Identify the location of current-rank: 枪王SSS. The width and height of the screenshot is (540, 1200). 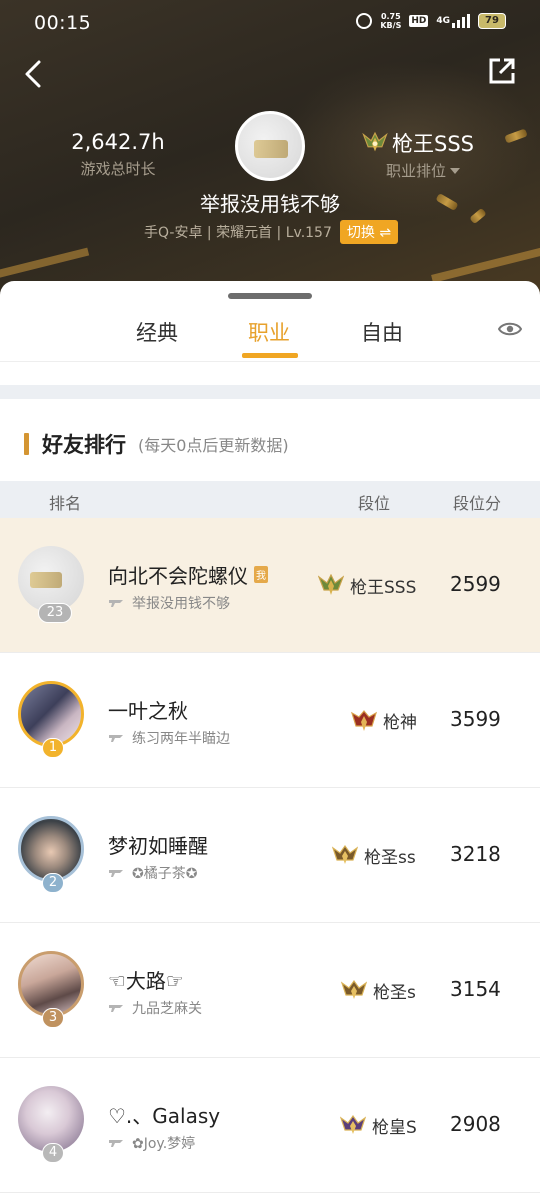
(418, 143).